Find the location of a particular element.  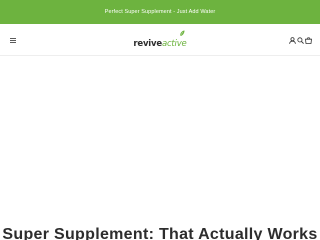

site-header: reviveactive is located at coordinates (160, 40).